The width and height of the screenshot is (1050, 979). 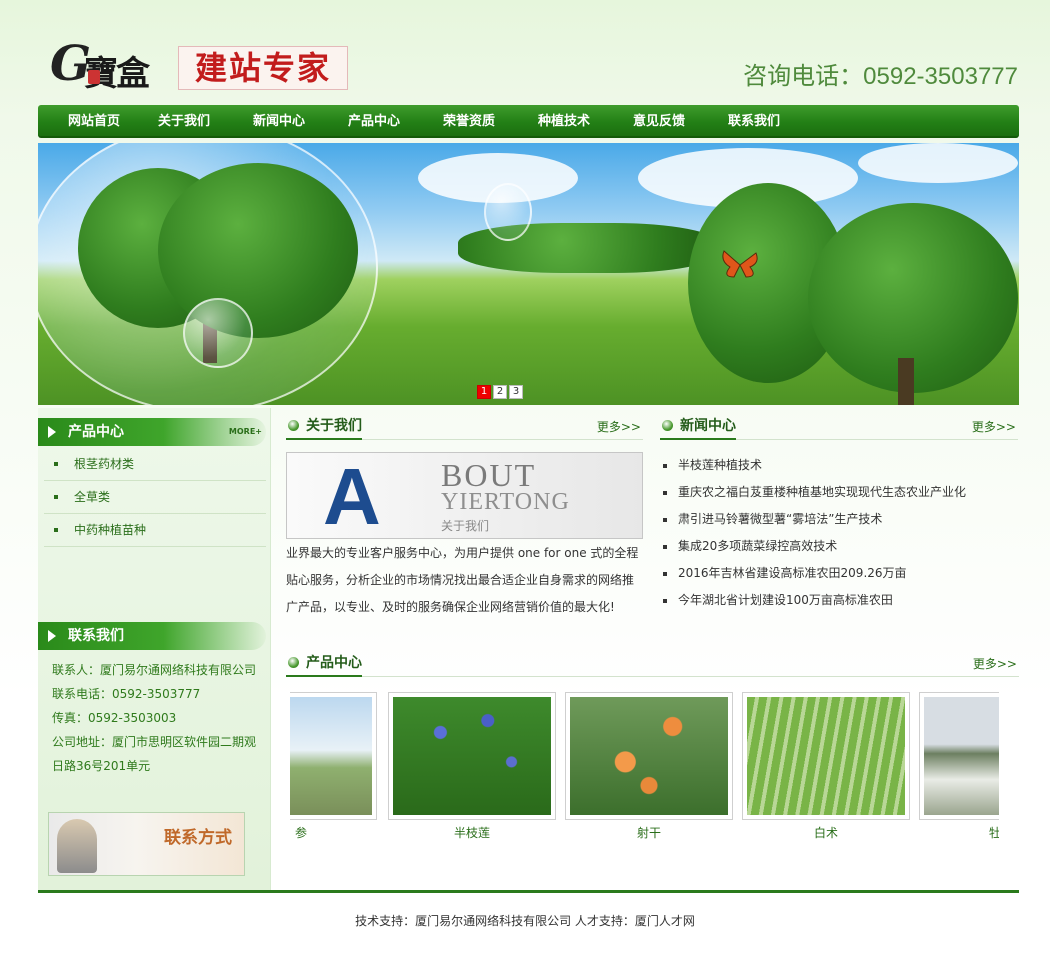 I want to click on sidebar-products-title: 产品中心, so click(x=96, y=432).